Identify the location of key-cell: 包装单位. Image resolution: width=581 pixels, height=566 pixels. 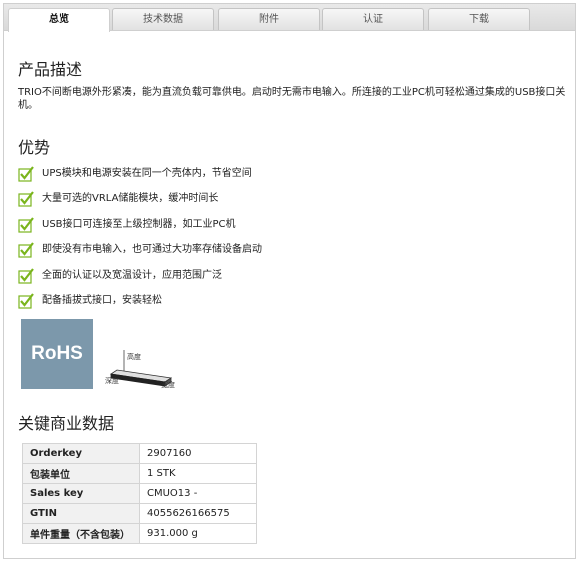
(81, 473).